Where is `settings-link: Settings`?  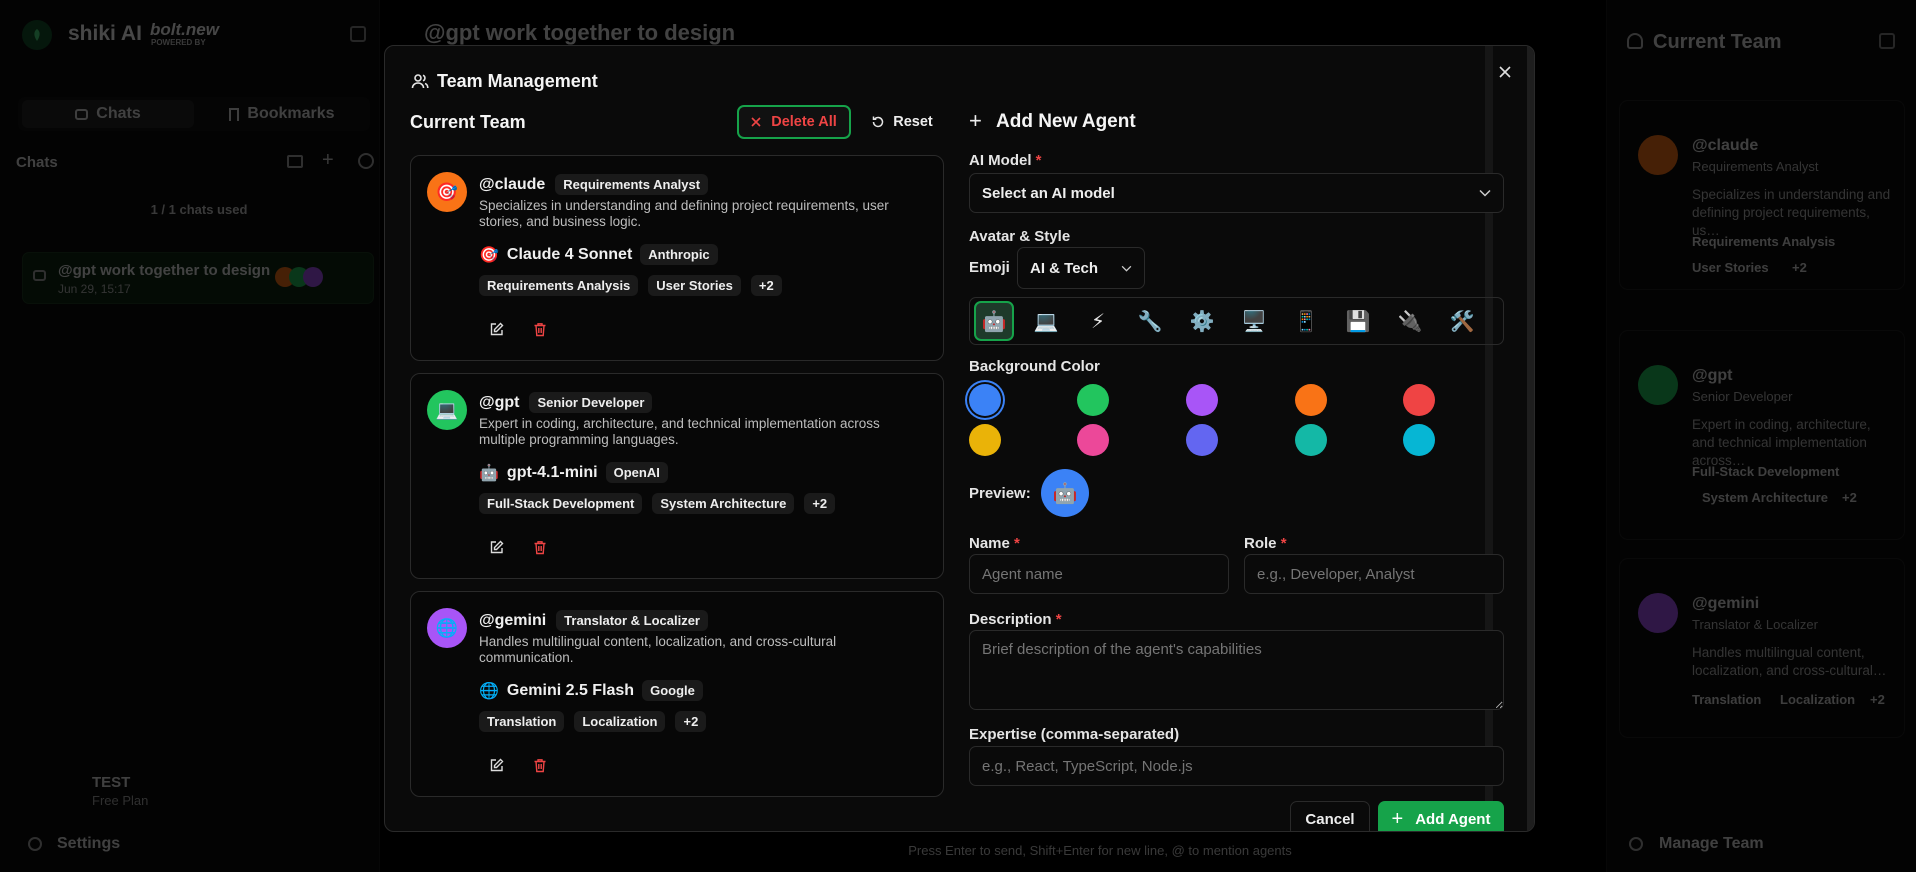 settings-link: Settings is located at coordinates (88, 844).